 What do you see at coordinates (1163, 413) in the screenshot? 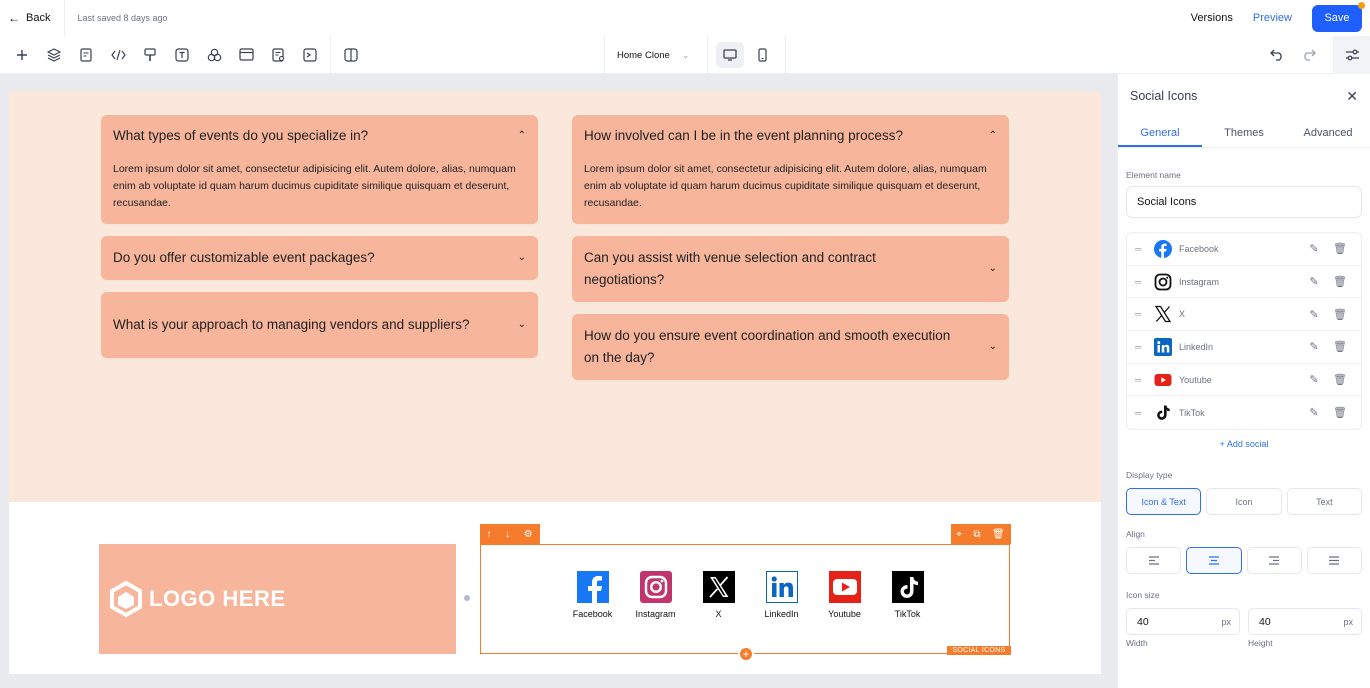
I see `tiktok-icon` at bounding box center [1163, 413].